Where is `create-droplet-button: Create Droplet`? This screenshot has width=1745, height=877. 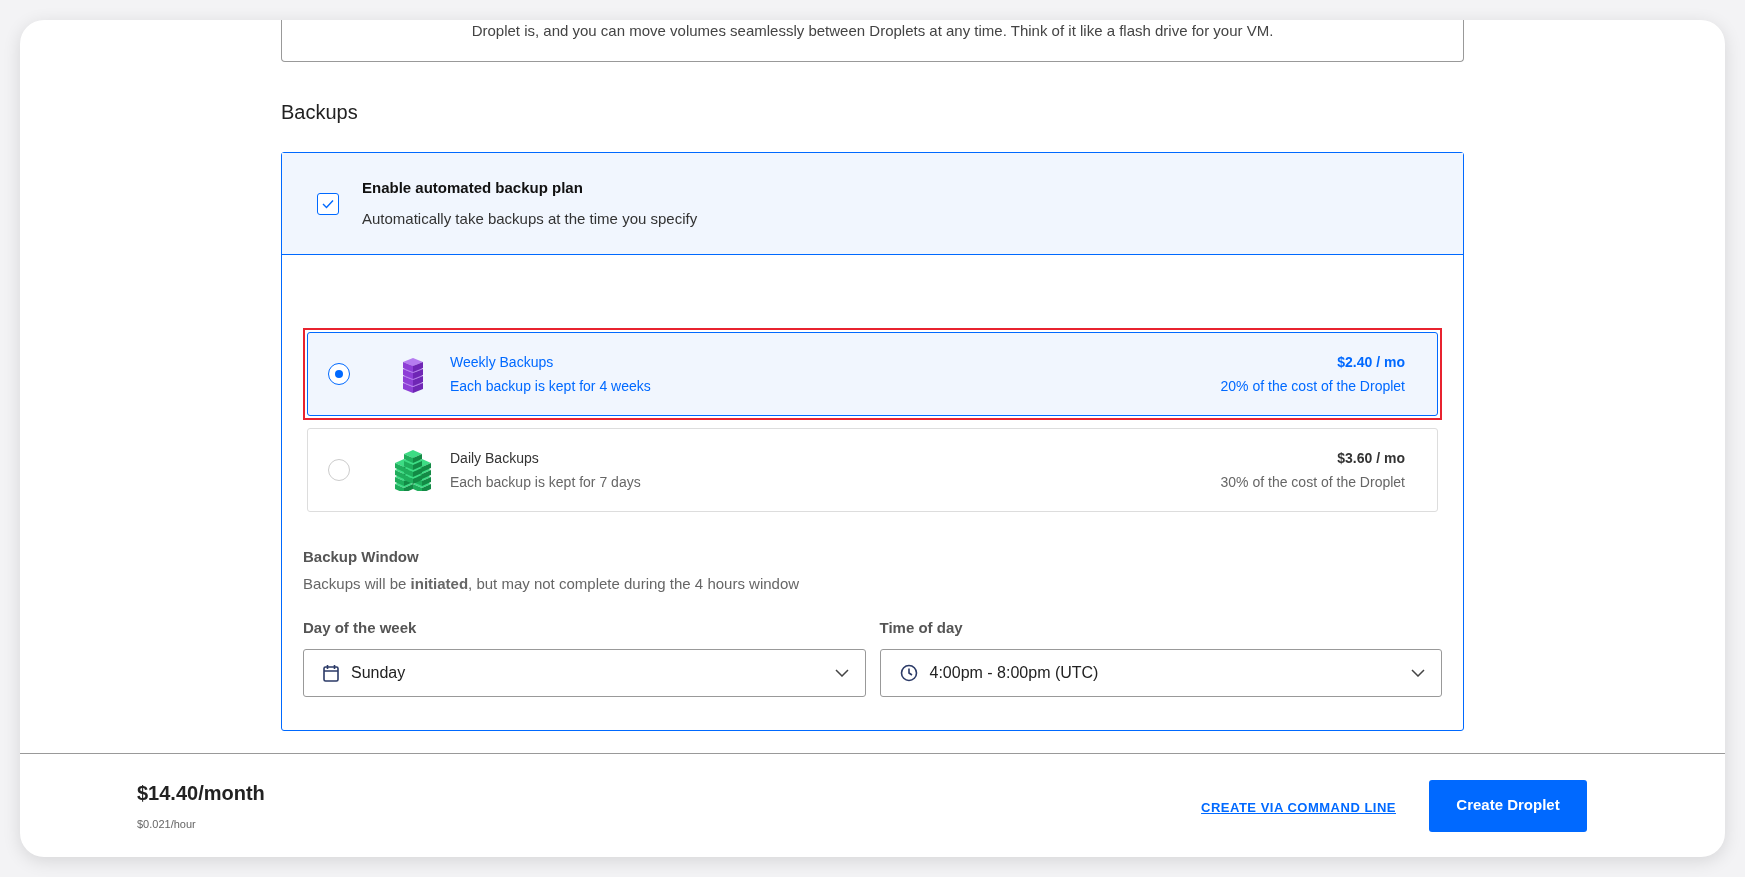
create-droplet-button: Create Droplet is located at coordinates (1508, 805).